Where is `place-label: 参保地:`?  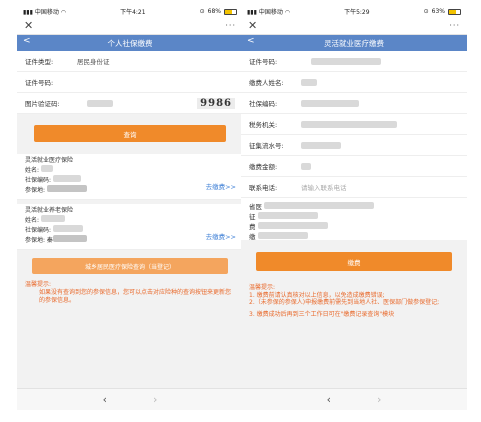
place-label: 参保地: is located at coordinates (35, 190).